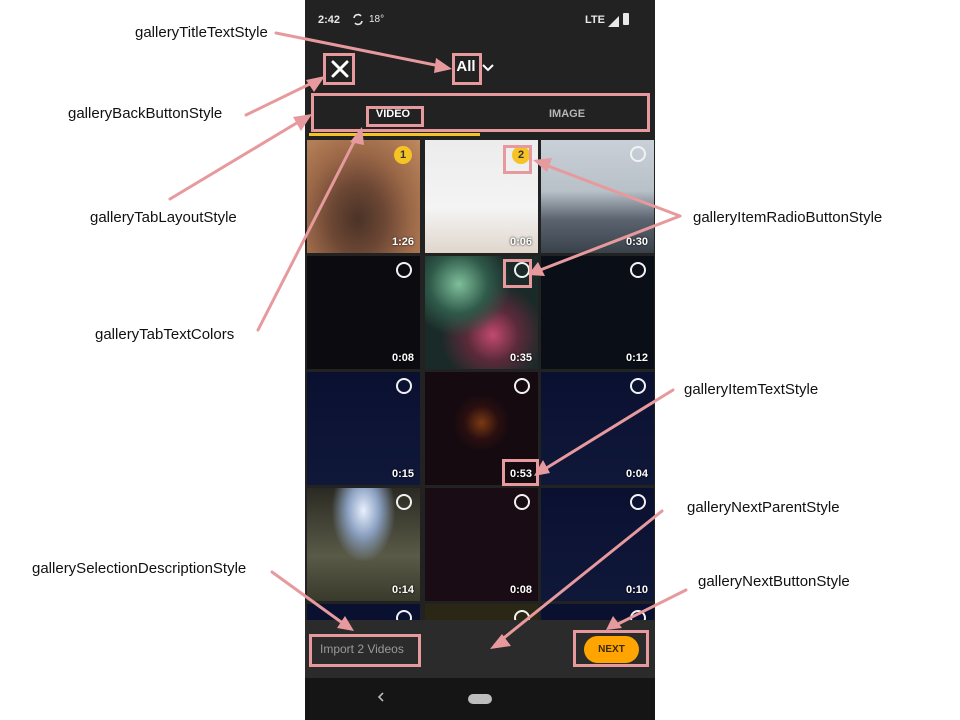 The width and height of the screenshot is (960, 720). I want to click on arrow-tab-text, so click(308, 232).